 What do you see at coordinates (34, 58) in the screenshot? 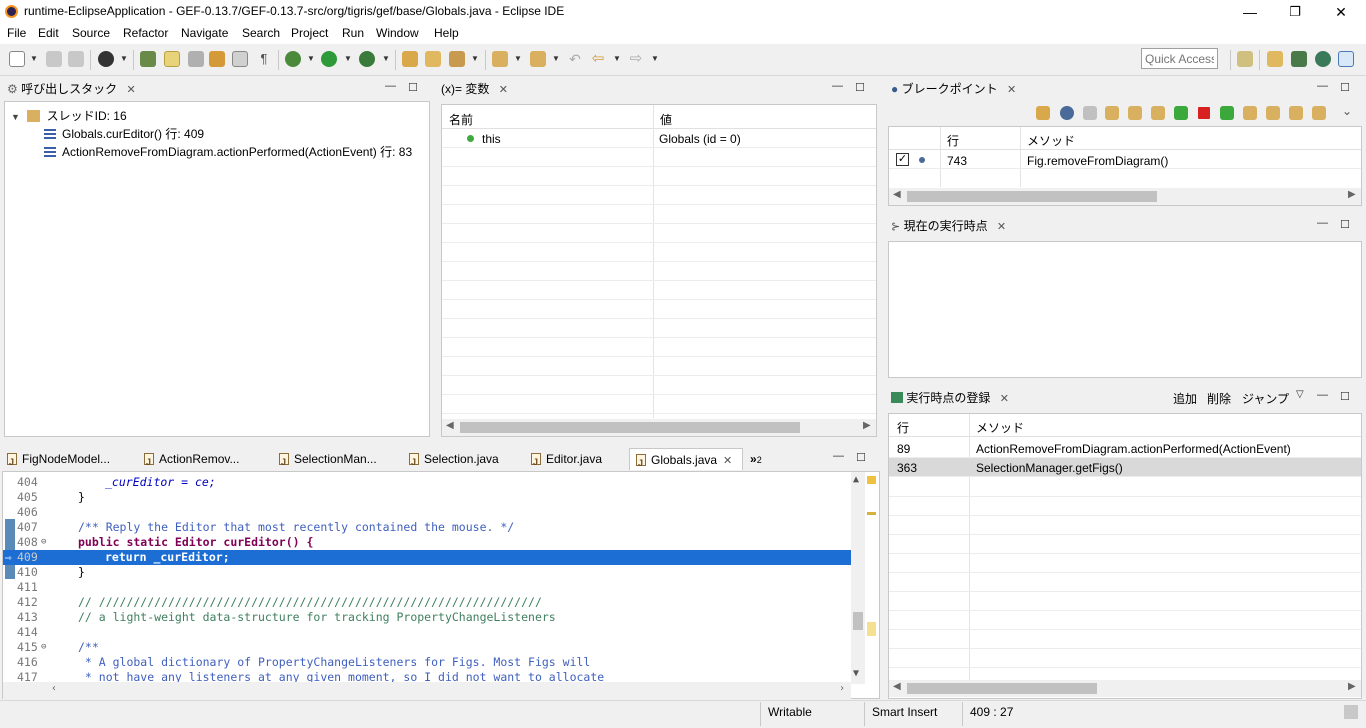
I see `new-dropdown-icon: ▼` at bounding box center [34, 58].